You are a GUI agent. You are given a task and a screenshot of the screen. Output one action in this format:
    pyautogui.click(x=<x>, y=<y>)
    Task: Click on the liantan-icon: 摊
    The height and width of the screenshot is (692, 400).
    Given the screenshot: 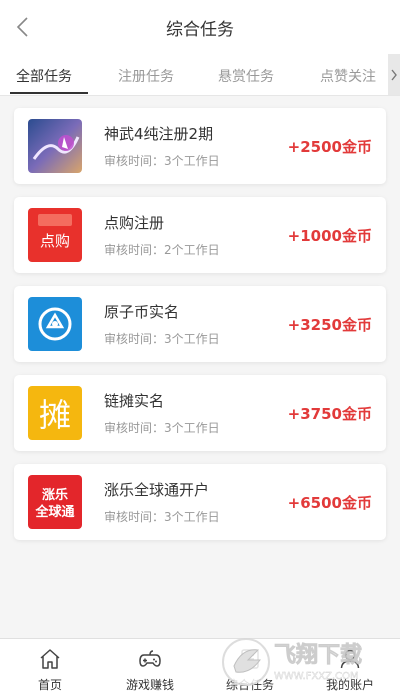 What is the action you would take?
    pyautogui.click(x=55, y=413)
    